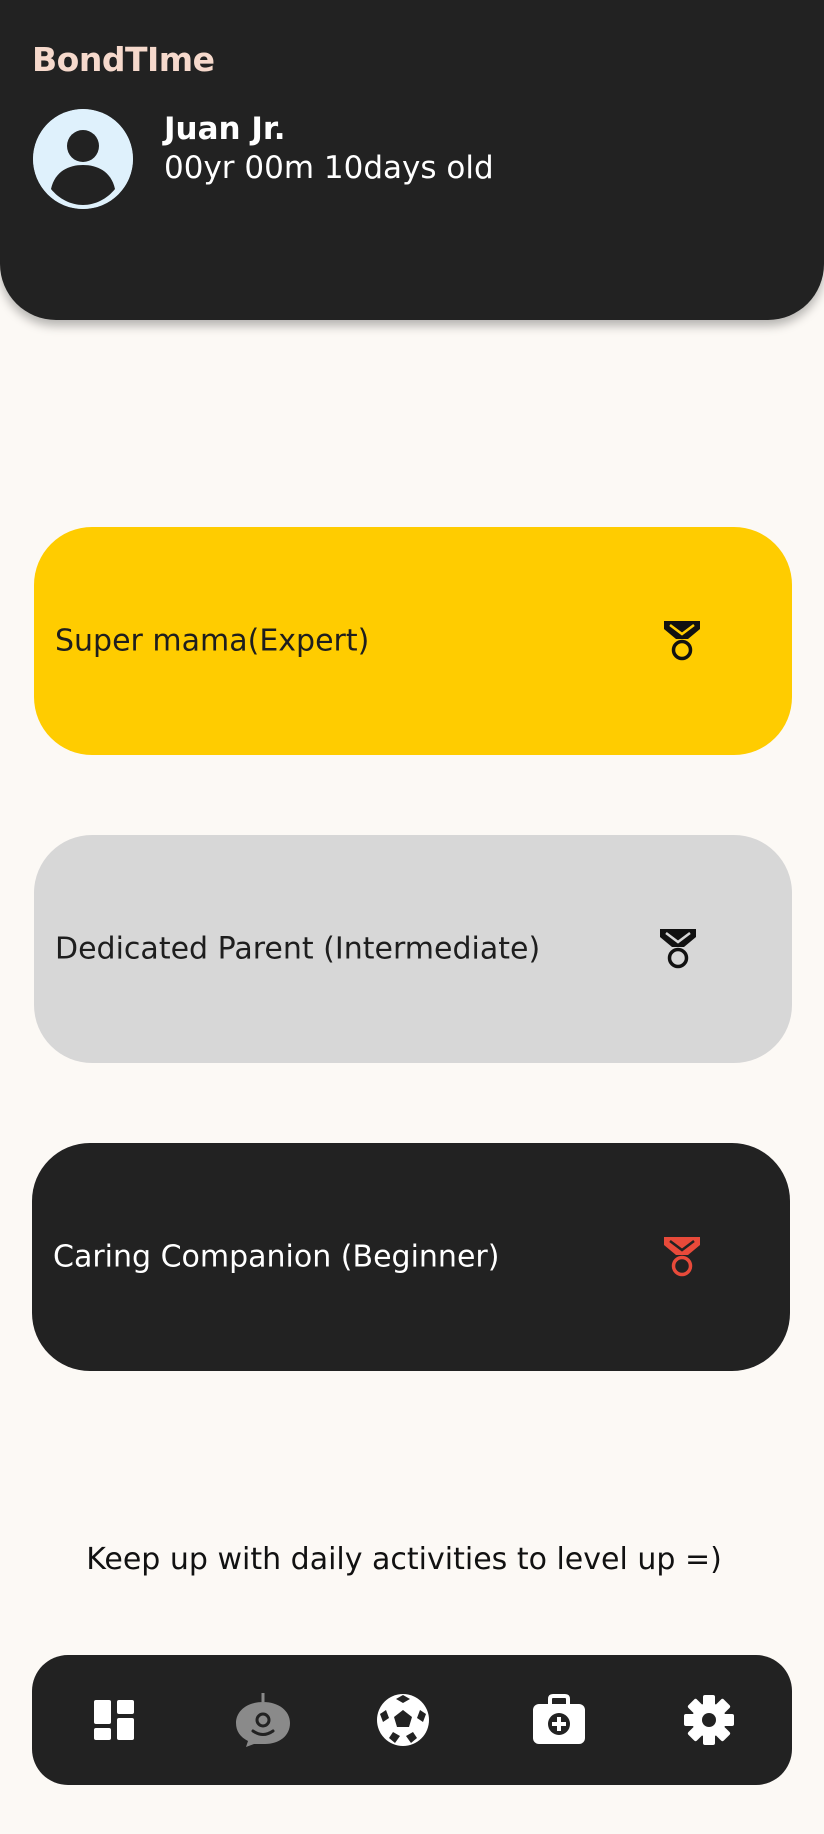 The image size is (824, 1834). I want to click on bottom-nav, so click(412, 1720).